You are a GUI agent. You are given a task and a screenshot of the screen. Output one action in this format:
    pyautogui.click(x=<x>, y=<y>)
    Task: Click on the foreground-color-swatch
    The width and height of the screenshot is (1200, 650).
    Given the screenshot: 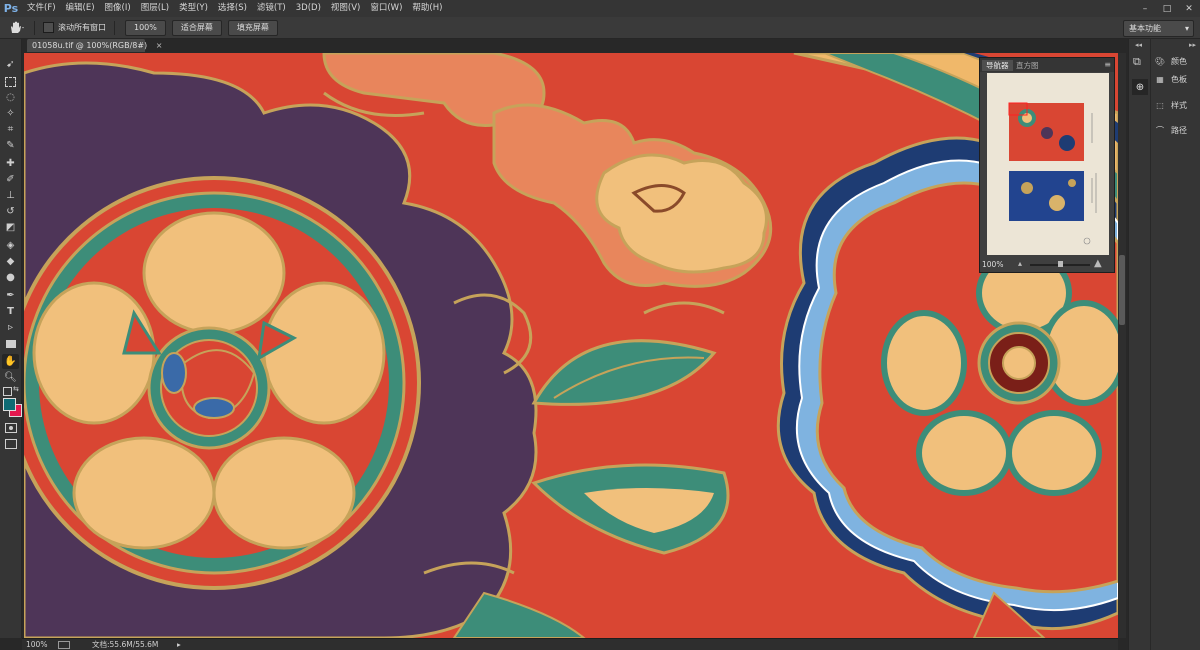 What is the action you would take?
    pyautogui.click(x=9, y=404)
    